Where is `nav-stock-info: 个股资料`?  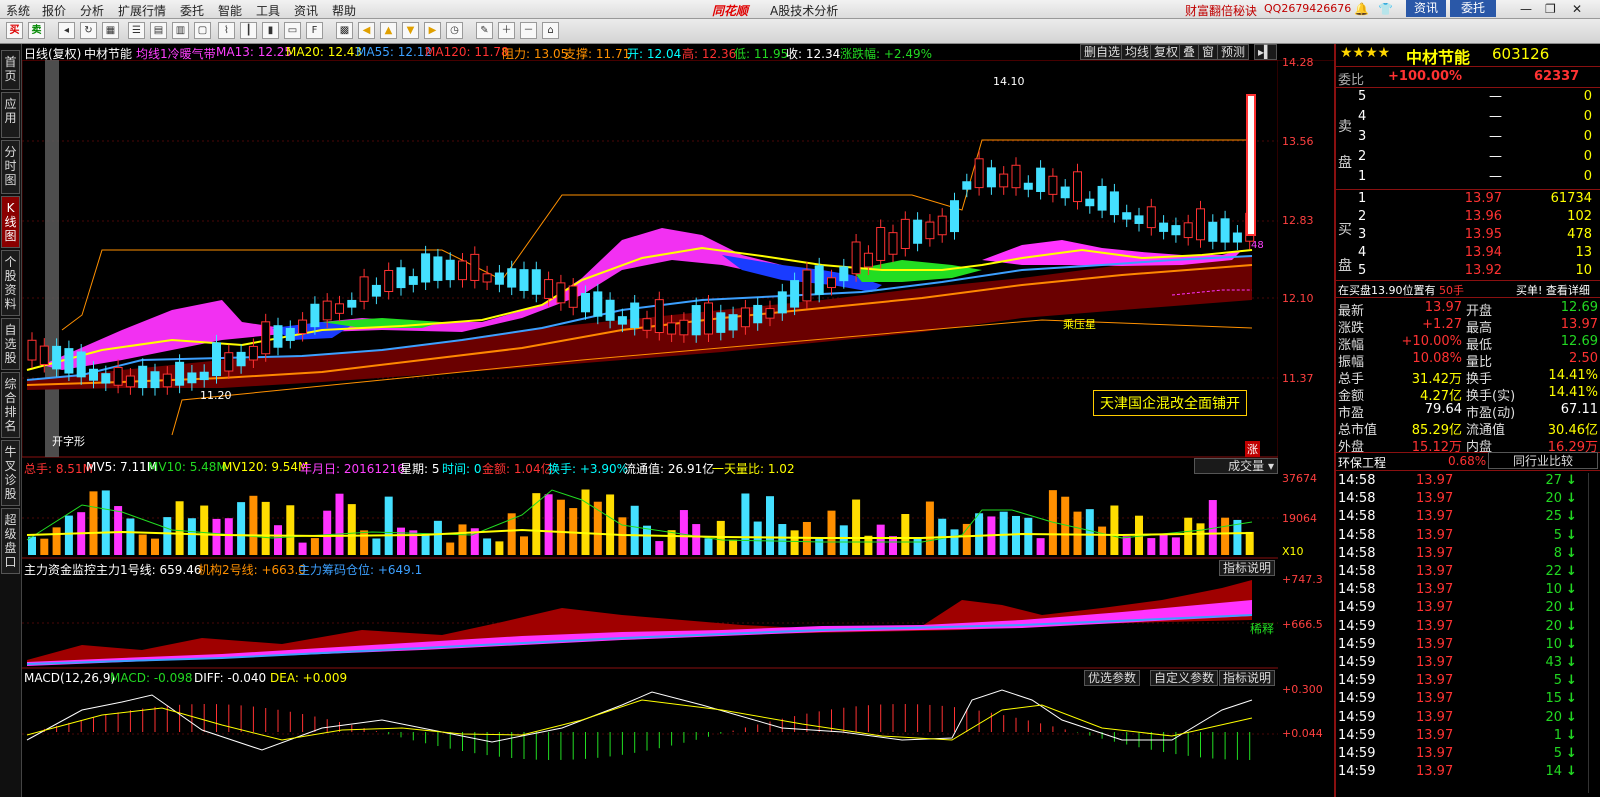 nav-stock-info: 个股资料 is located at coordinates (10, 283).